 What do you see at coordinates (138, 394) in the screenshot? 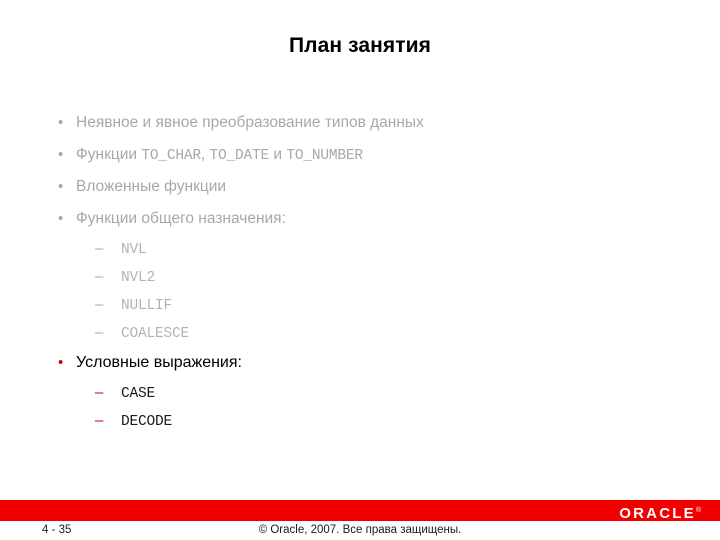
I see `code-token: CASE` at bounding box center [138, 394].